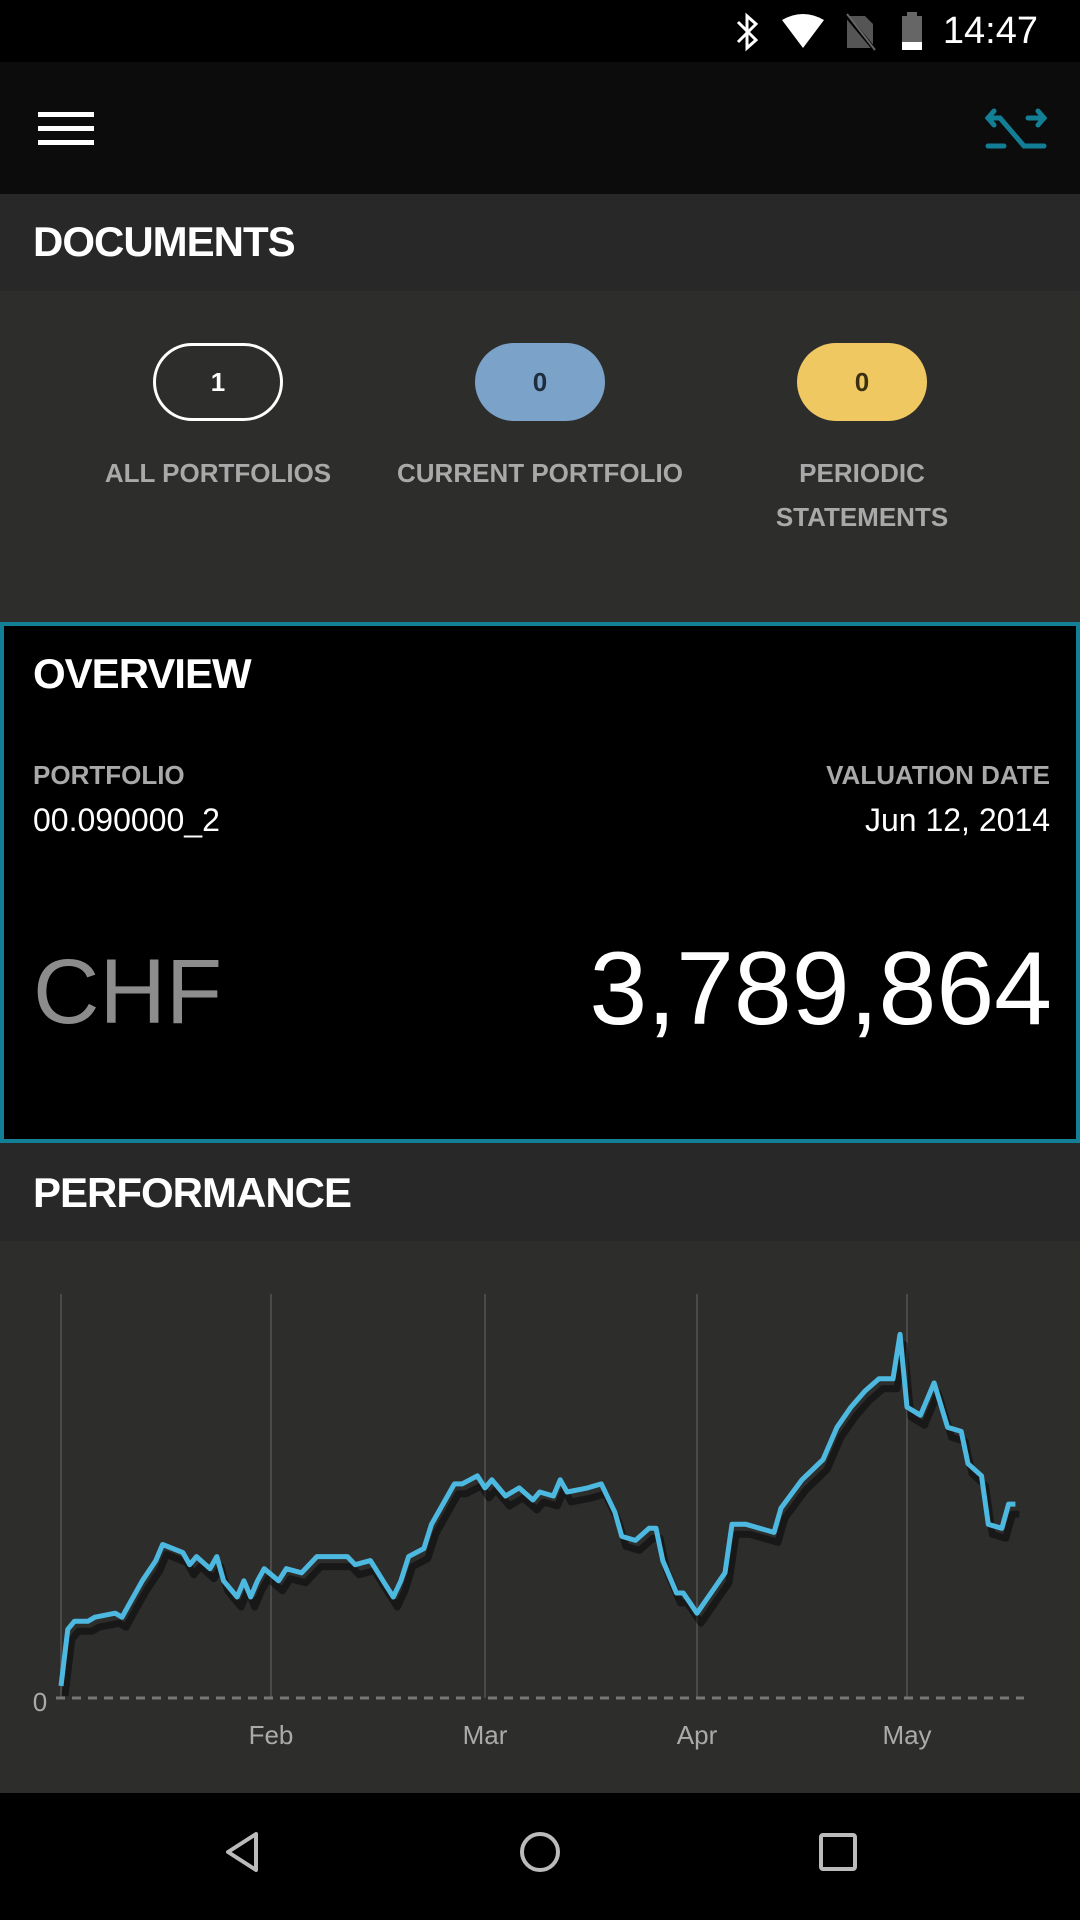 This screenshot has width=1080, height=1920. Describe the element at coordinates (906, 1735) in the screenshot. I see `x-tick-label: May` at that location.